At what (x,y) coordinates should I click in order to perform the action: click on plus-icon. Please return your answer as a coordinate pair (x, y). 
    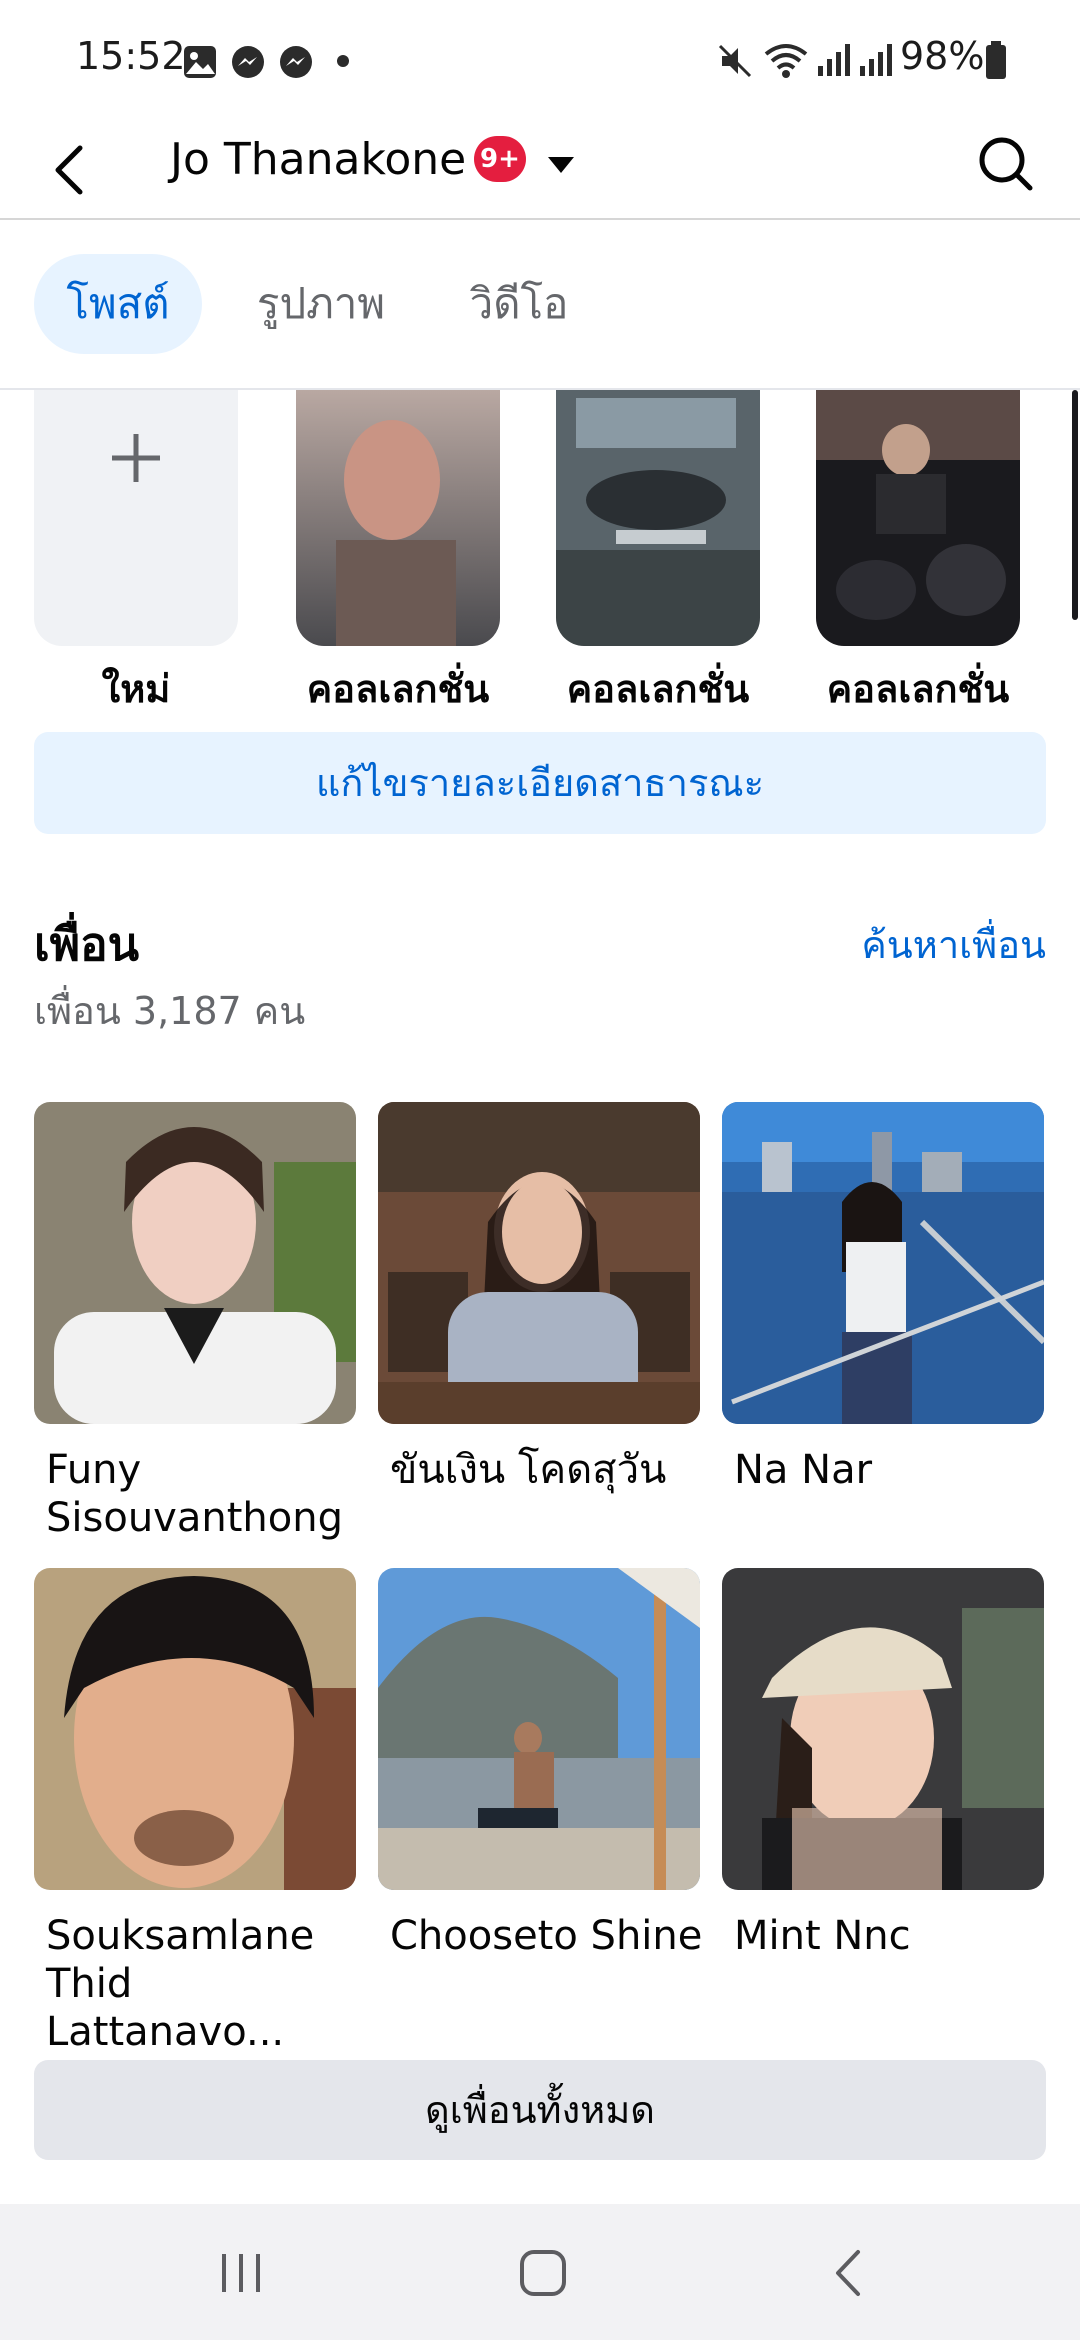
    Looking at the image, I should click on (136, 458).